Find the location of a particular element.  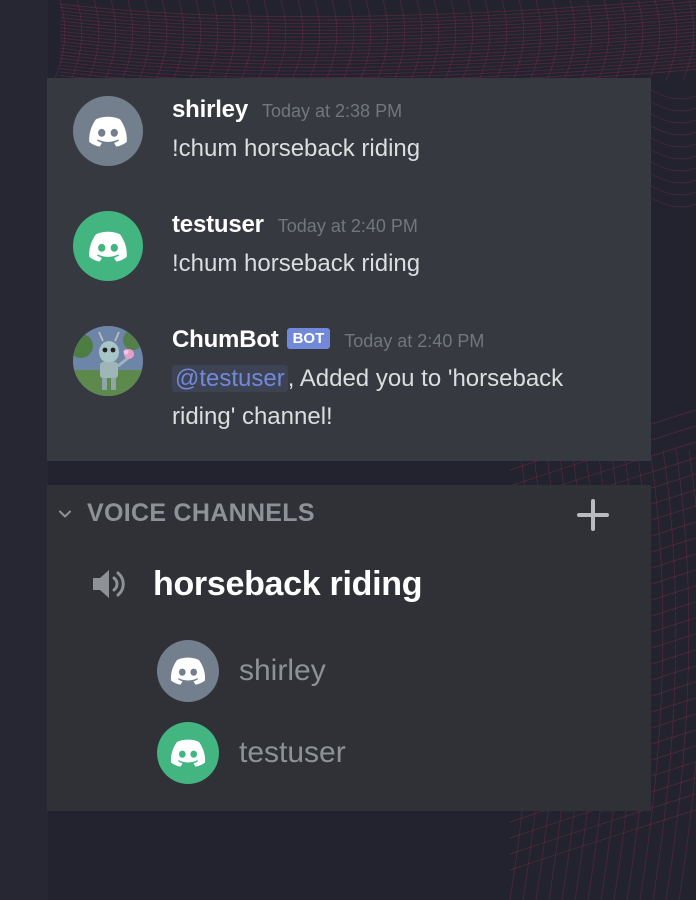

message-author: shirley is located at coordinates (210, 110).